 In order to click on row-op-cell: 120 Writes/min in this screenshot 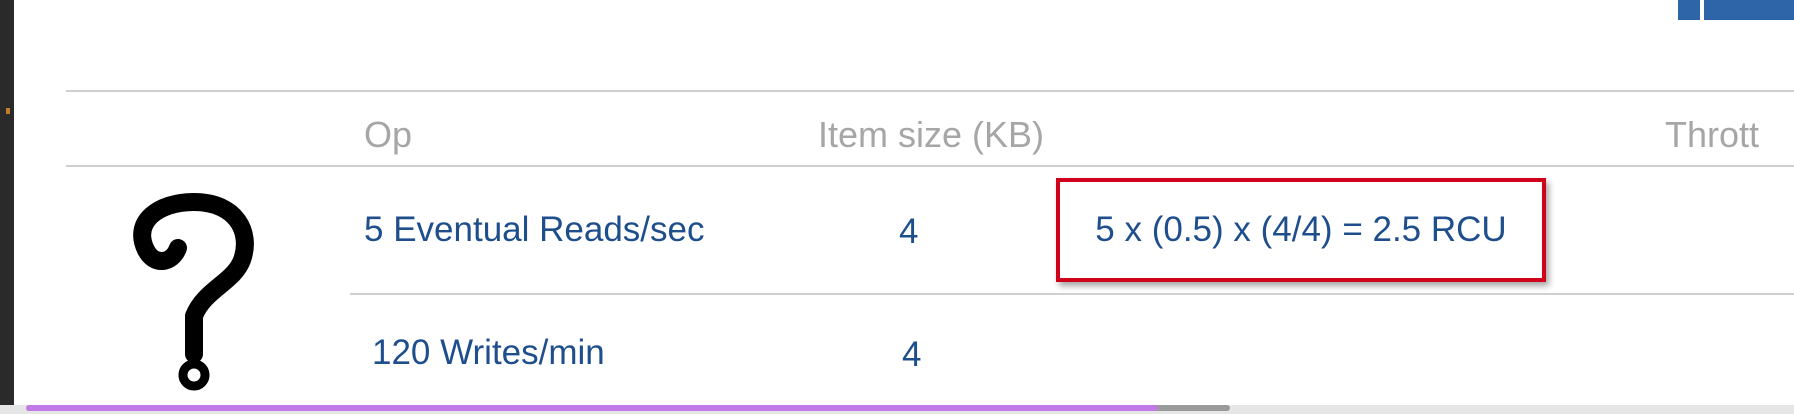, I will do `click(488, 352)`.